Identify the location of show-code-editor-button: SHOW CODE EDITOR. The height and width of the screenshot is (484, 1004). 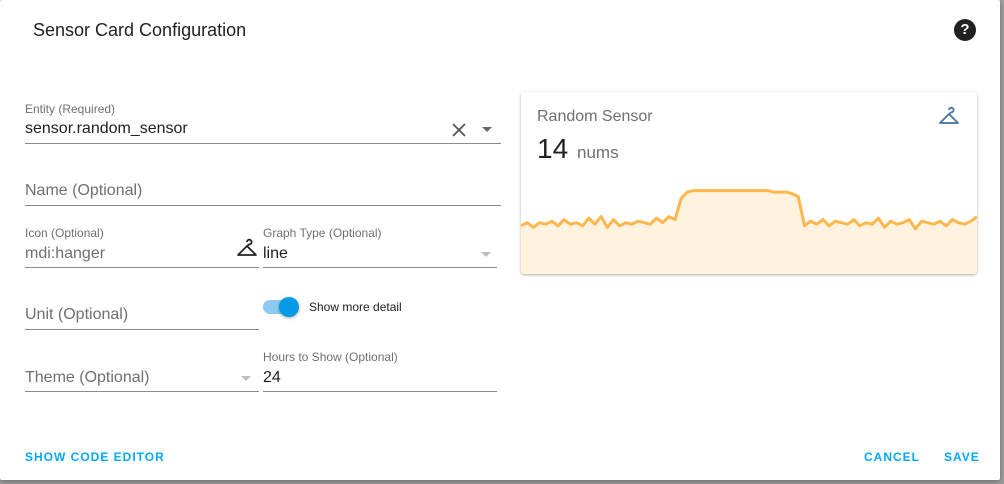
(95, 457).